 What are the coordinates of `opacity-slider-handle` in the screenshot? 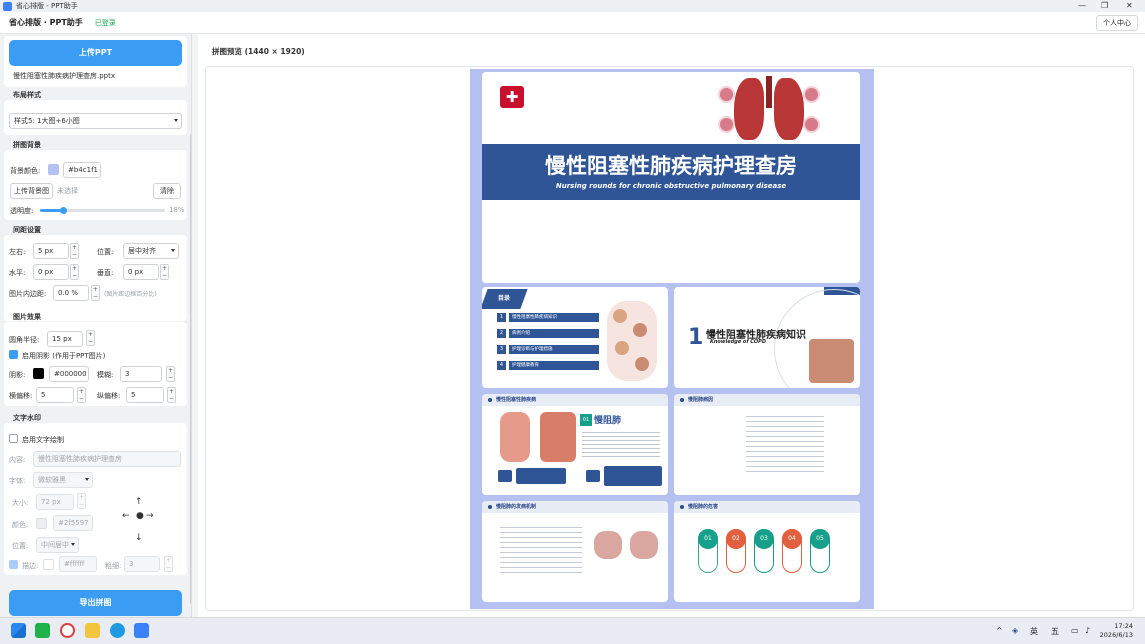 It's located at (63, 210).